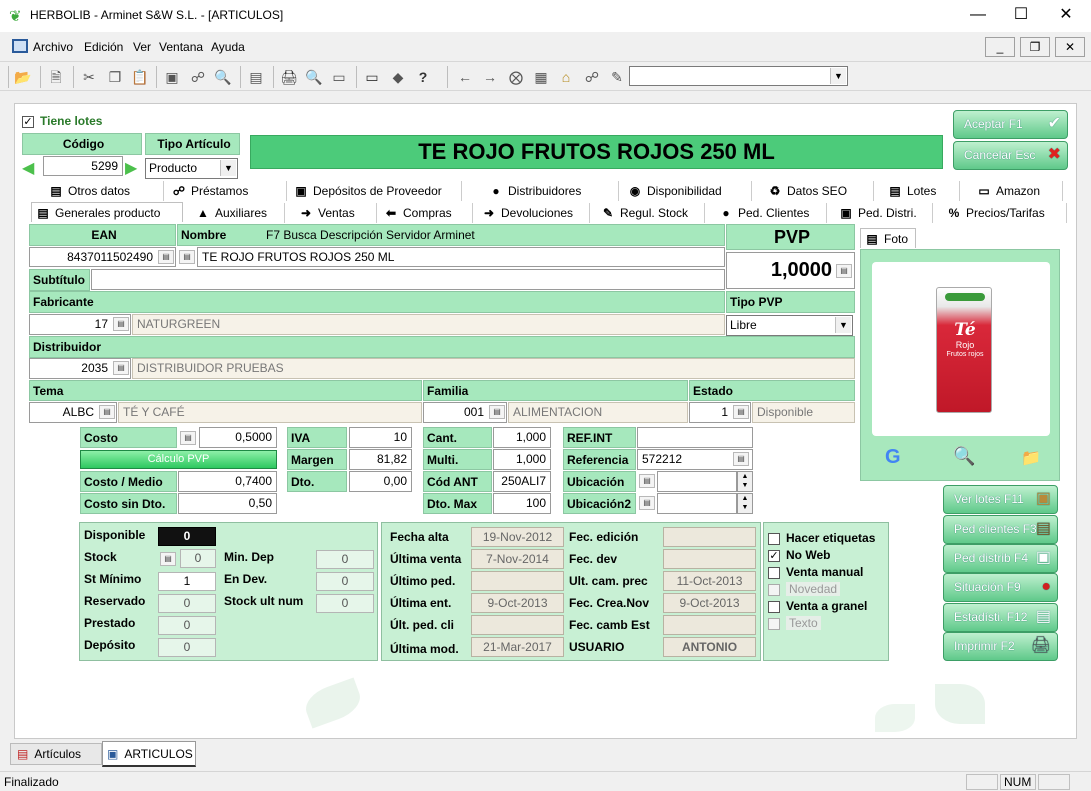 The width and height of the screenshot is (1091, 791). Describe the element at coordinates (115, 77) in the screenshot. I see `copy-icon: ❐` at that location.